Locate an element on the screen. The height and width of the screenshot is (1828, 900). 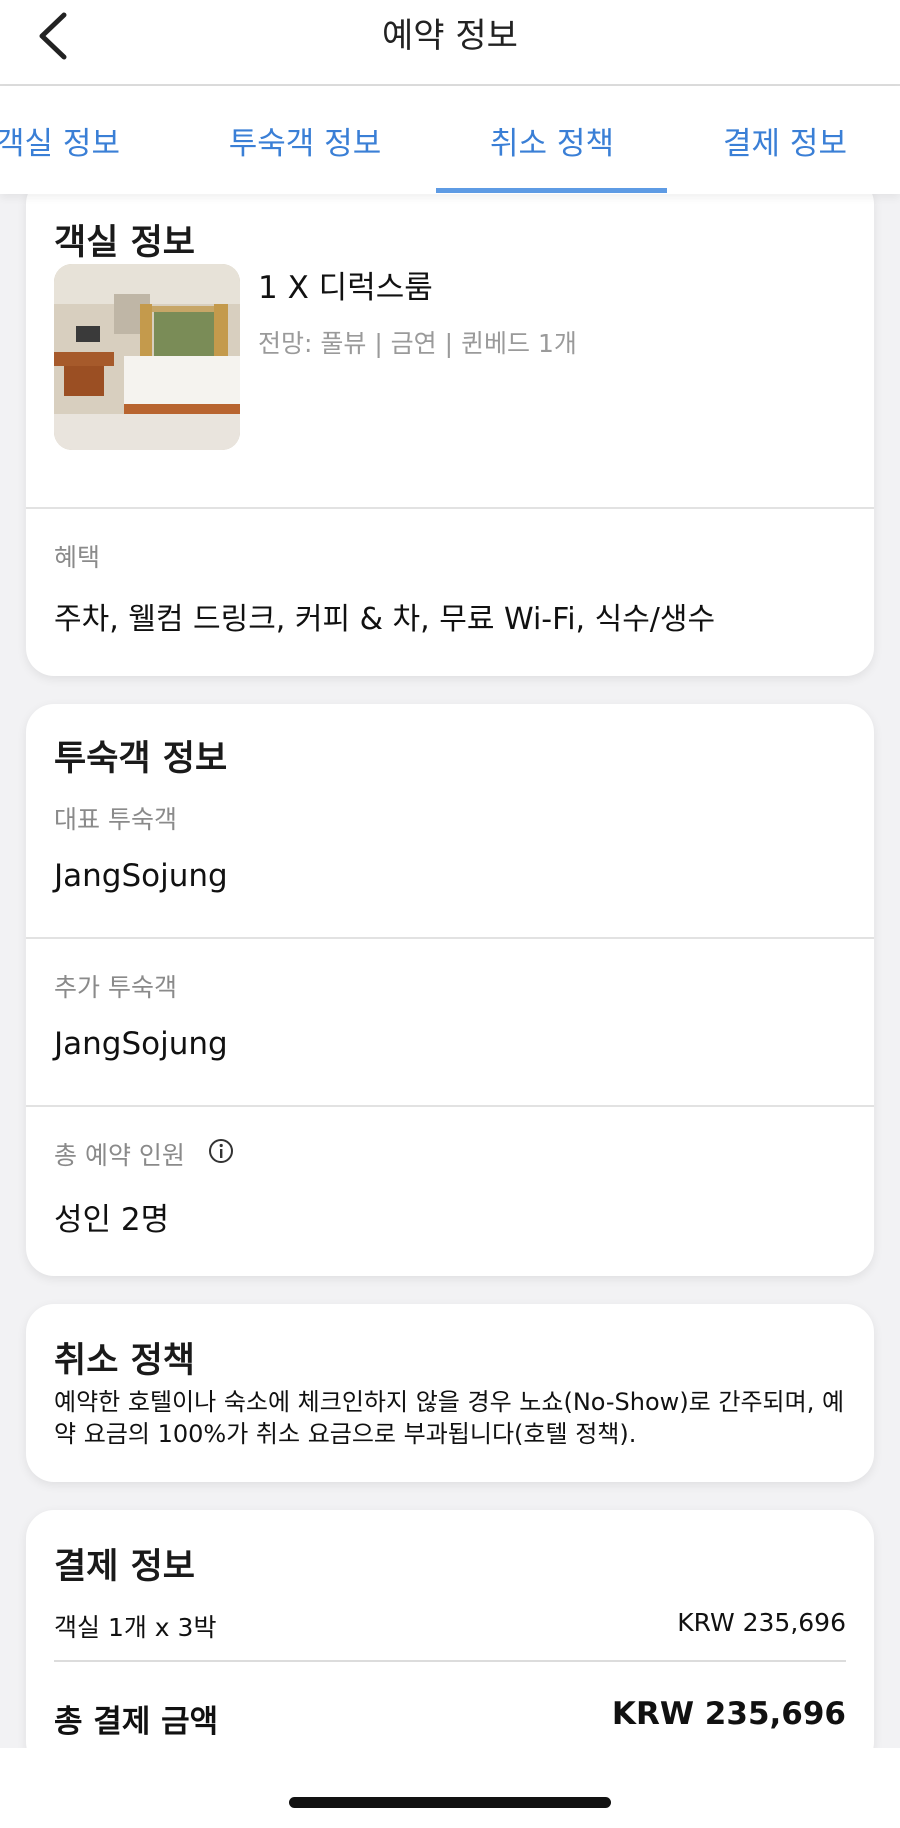
main-guest-value: JangSojung is located at coordinates (141, 876).